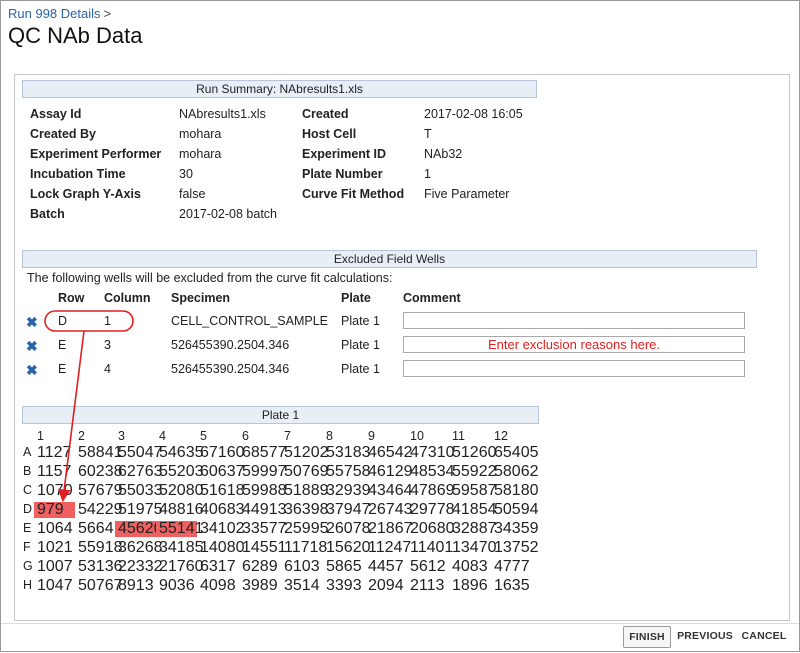  What do you see at coordinates (89, 406) in the screenshot?
I see `annotation-overlay` at bounding box center [89, 406].